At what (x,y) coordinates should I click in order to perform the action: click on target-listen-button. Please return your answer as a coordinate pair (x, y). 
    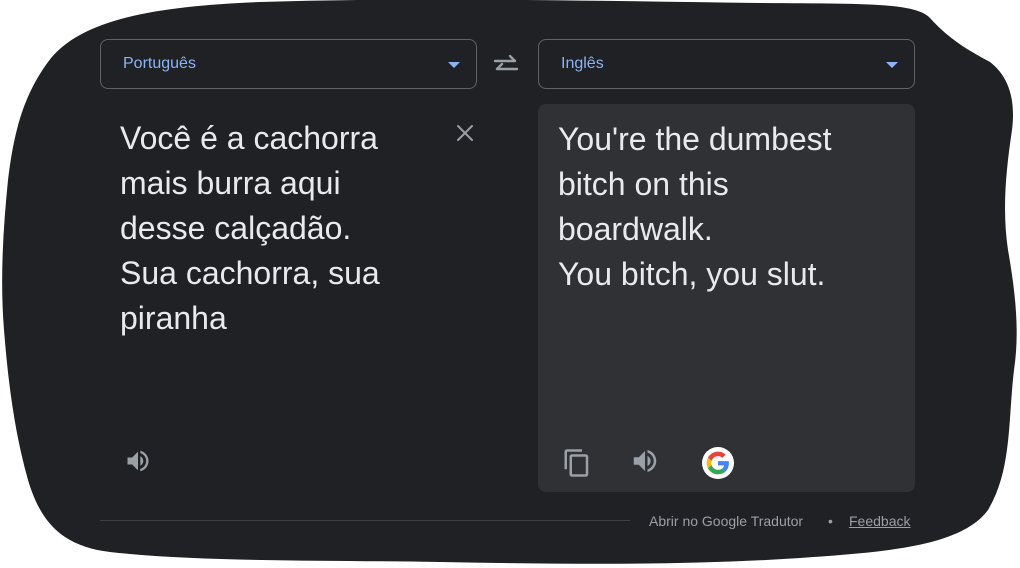
    Looking at the image, I should click on (645, 461).